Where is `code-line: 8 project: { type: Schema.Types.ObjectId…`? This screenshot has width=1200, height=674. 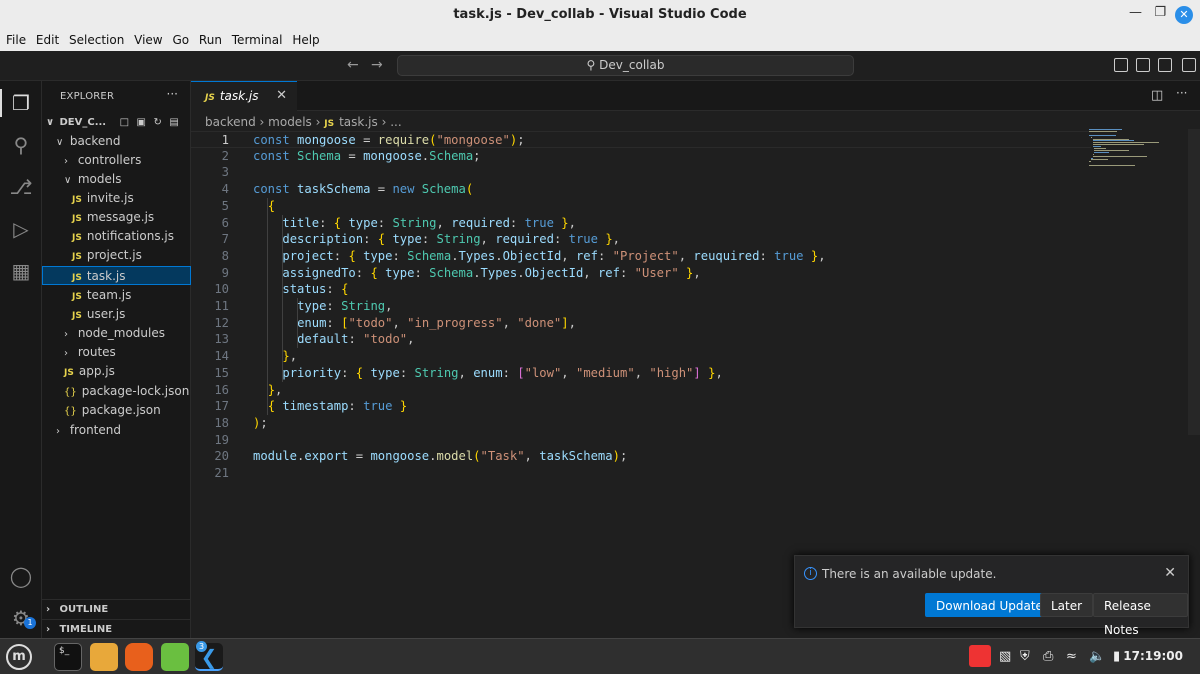 code-line: 8 project: { type: Schema.Types.ObjectId… is located at coordinates (641, 256).